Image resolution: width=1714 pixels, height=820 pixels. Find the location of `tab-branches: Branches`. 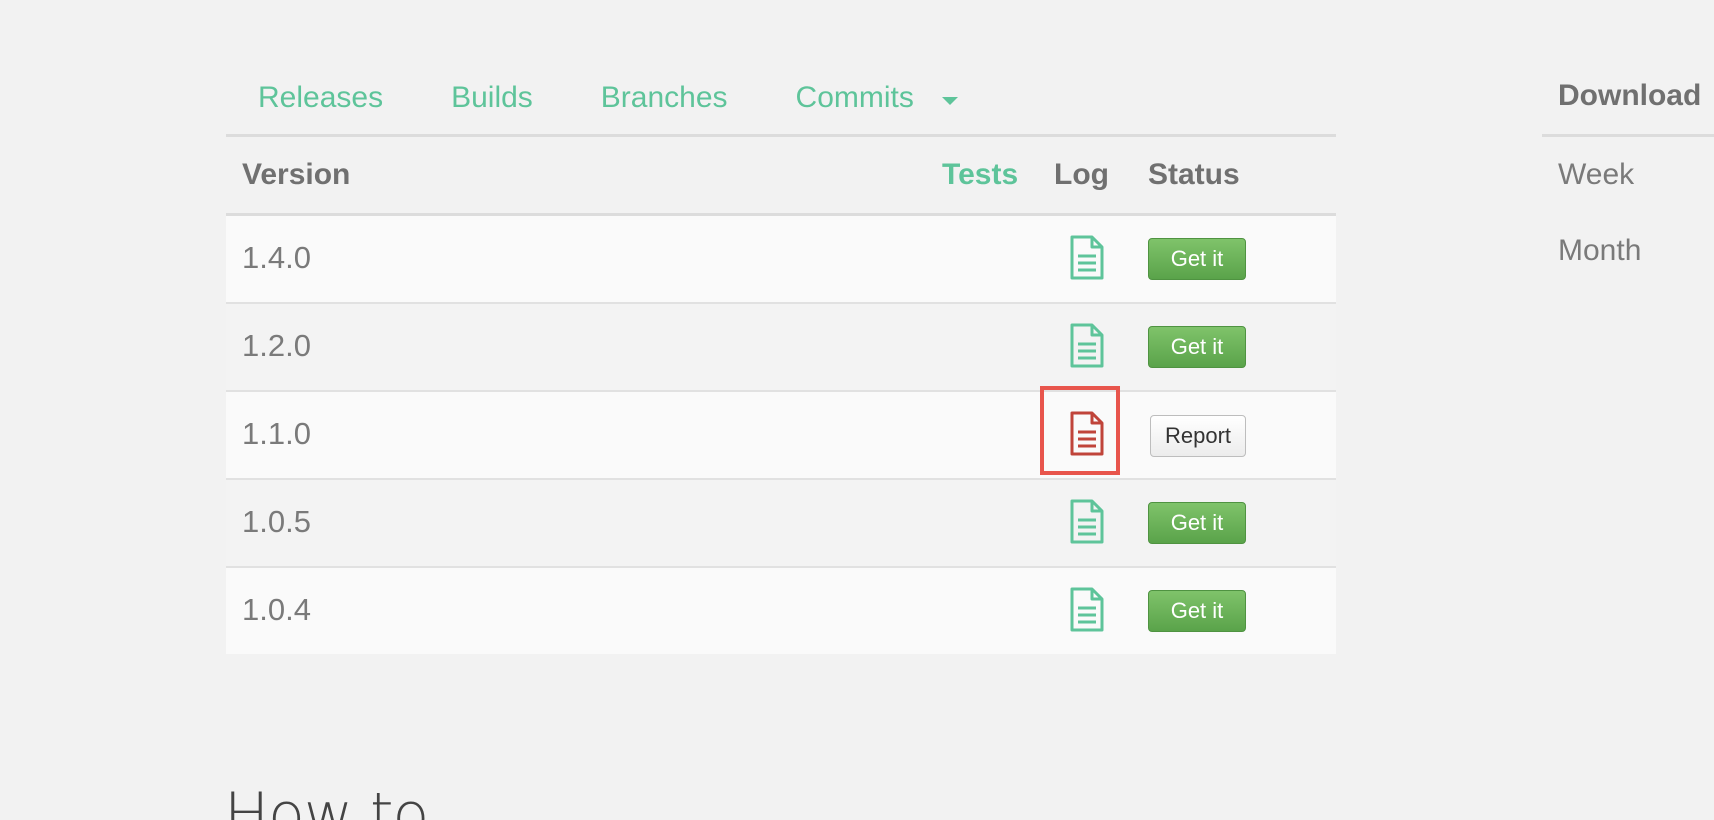

tab-branches: Branches is located at coordinates (664, 98).